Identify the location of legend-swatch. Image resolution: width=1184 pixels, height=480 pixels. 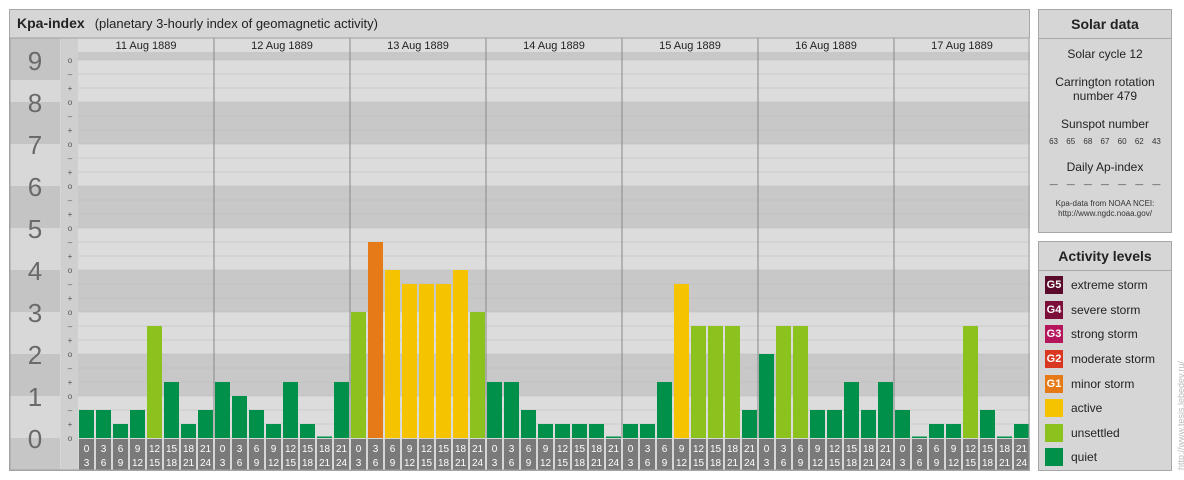
(1054, 457).